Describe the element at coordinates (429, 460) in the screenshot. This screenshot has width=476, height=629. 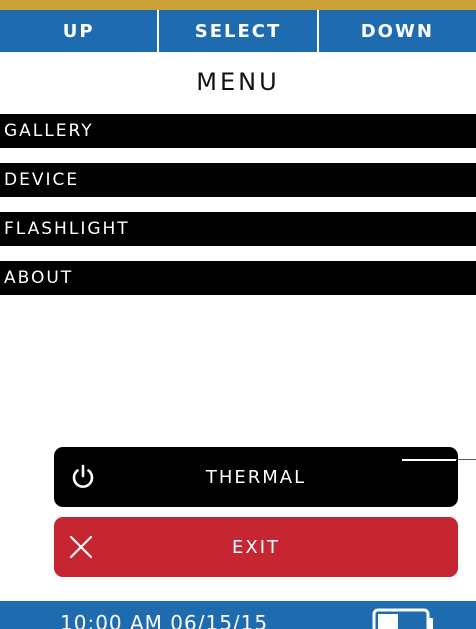
I see `pointer-line` at that location.